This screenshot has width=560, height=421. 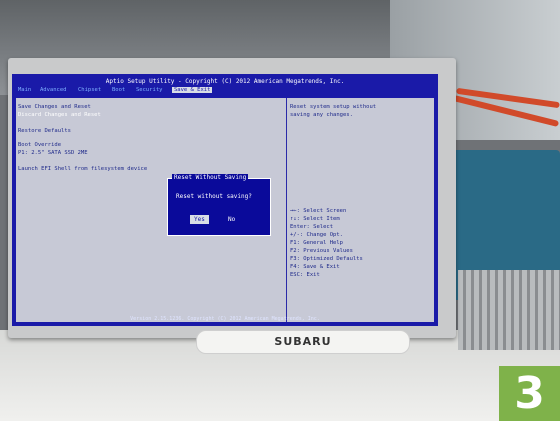 What do you see at coordinates (315, 267) in the screenshot?
I see `key-help-save-exit: F4: Save & Exit` at bounding box center [315, 267].